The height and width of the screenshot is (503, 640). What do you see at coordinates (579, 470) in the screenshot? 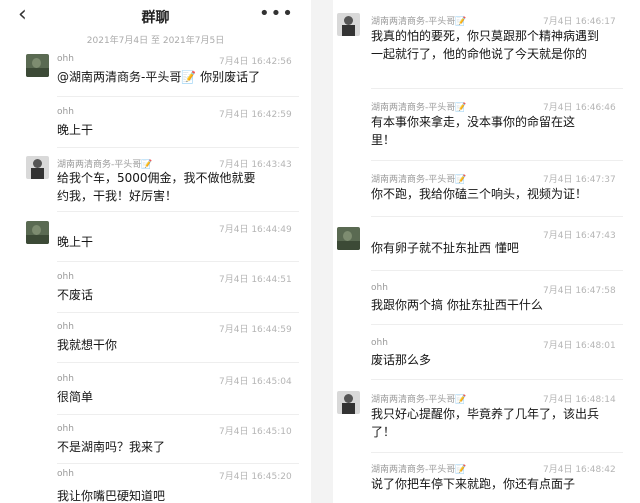
I see `timestamp: 7月4日 16:48:42` at bounding box center [579, 470].